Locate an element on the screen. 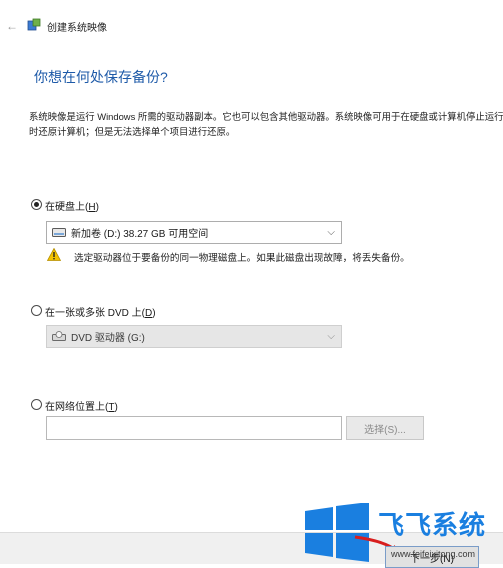  warning-icon is located at coordinates (54, 254).